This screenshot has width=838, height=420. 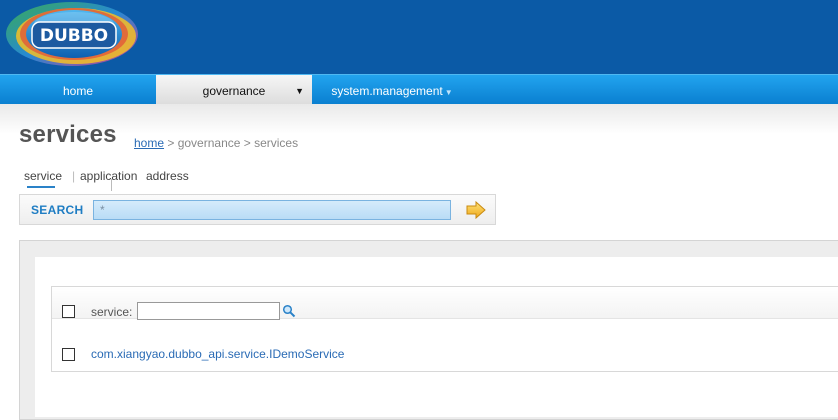 I want to click on row-checkbox, so click(x=68, y=354).